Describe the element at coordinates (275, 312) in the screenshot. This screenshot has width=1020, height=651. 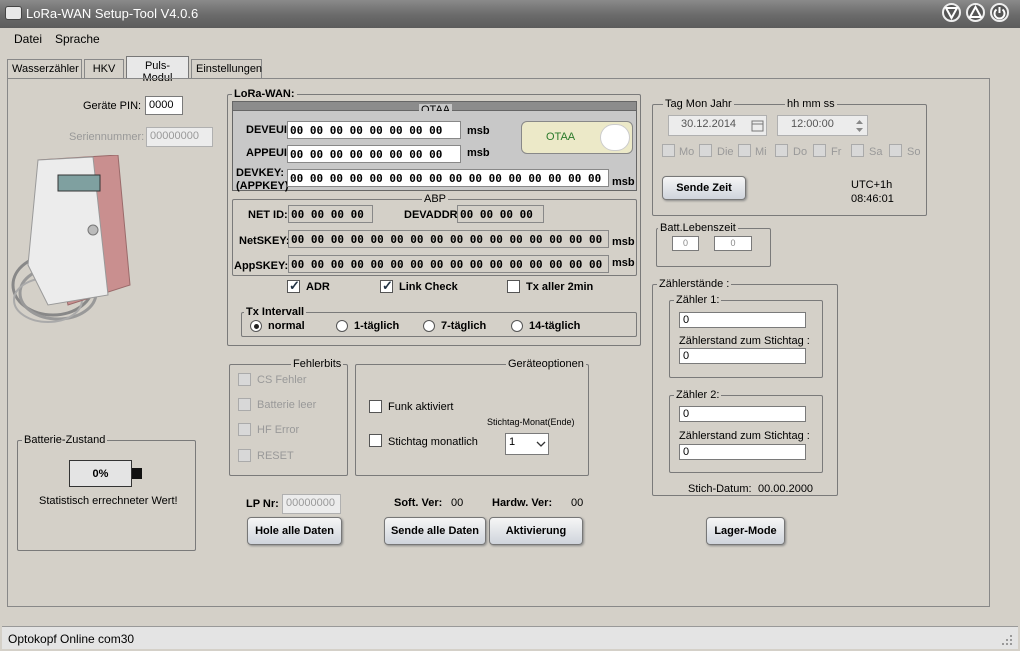
I see `tx-interval-legend: Tx Intervall` at that location.